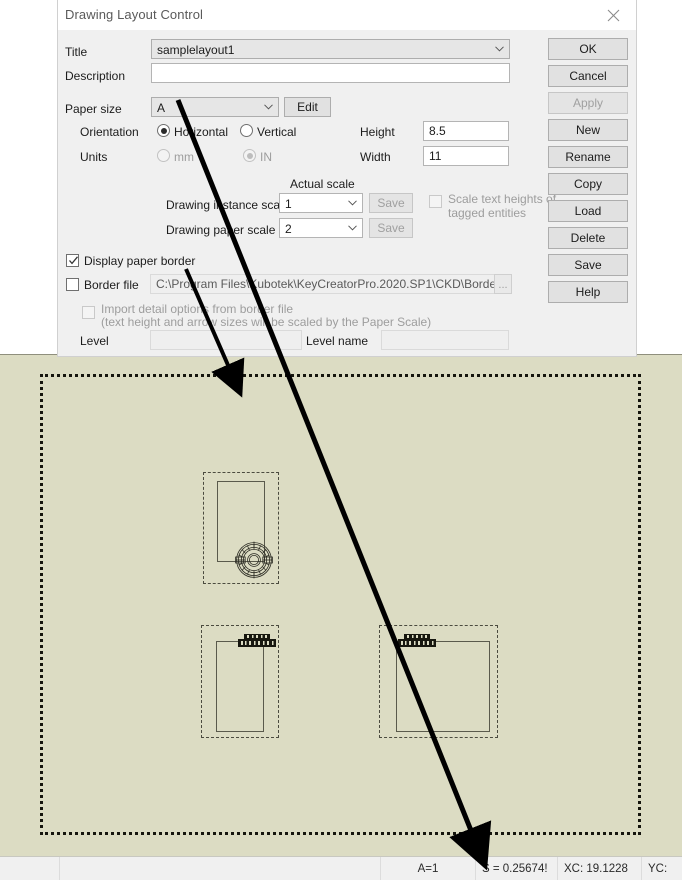  What do you see at coordinates (257, 640) in the screenshot?
I see `dimension-text-block-left` at bounding box center [257, 640].